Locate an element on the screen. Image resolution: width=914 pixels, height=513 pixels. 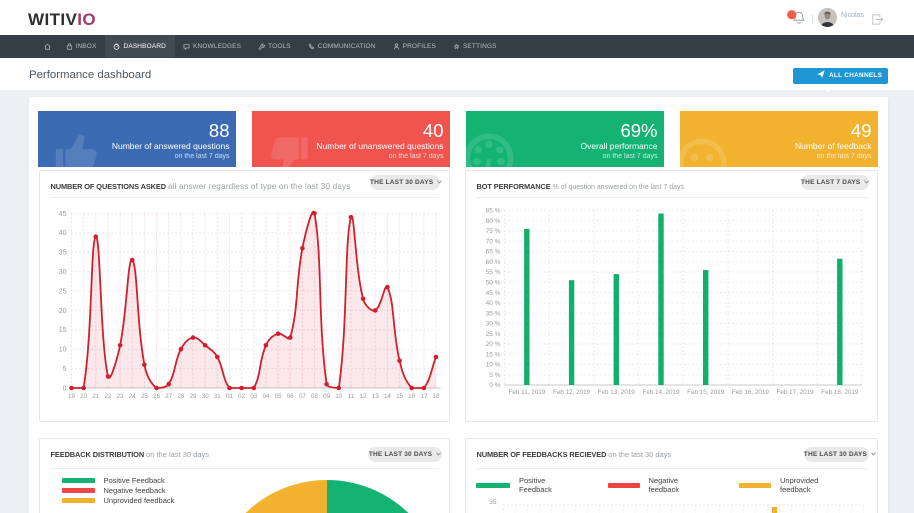
svg-text: Feb 15, 2019 is located at coordinates (706, 392).